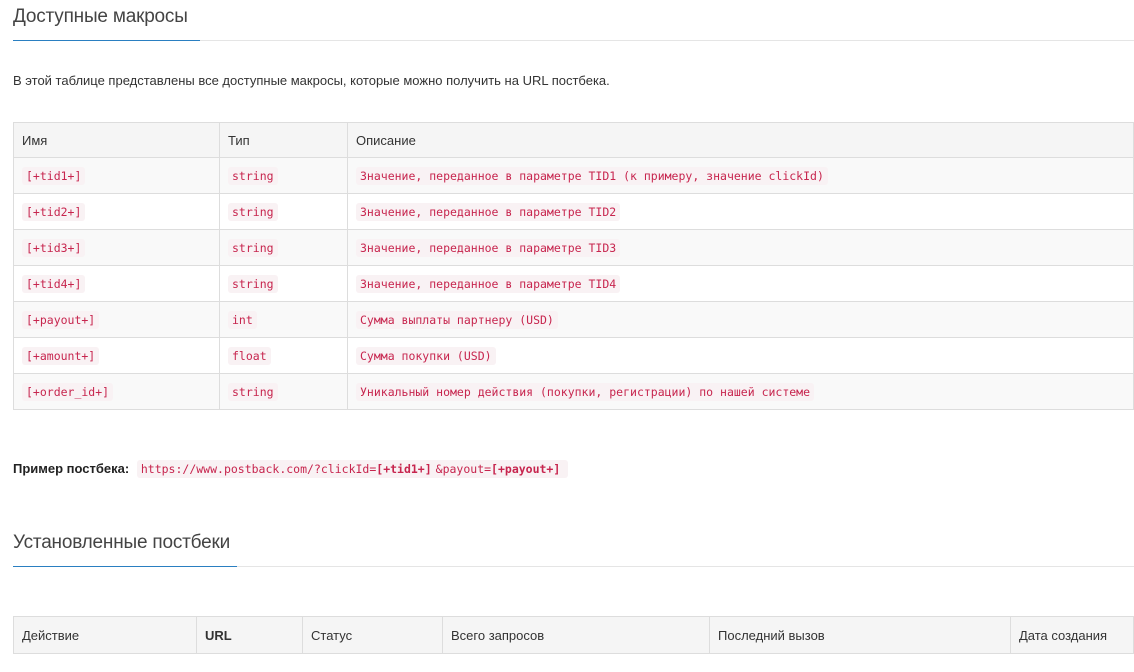 This screenshot has width=1134, height=672. I want to click on section-title-postbacks: Установленные постбеки, so click(125, 549).